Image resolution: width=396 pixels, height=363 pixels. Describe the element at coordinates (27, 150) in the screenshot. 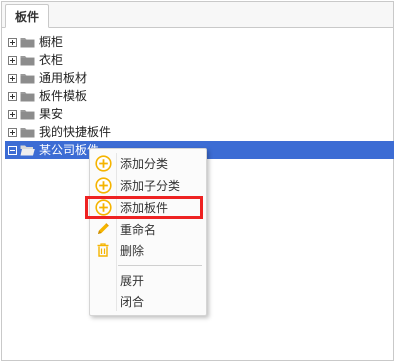

I see `open-folder-icon` at that location.